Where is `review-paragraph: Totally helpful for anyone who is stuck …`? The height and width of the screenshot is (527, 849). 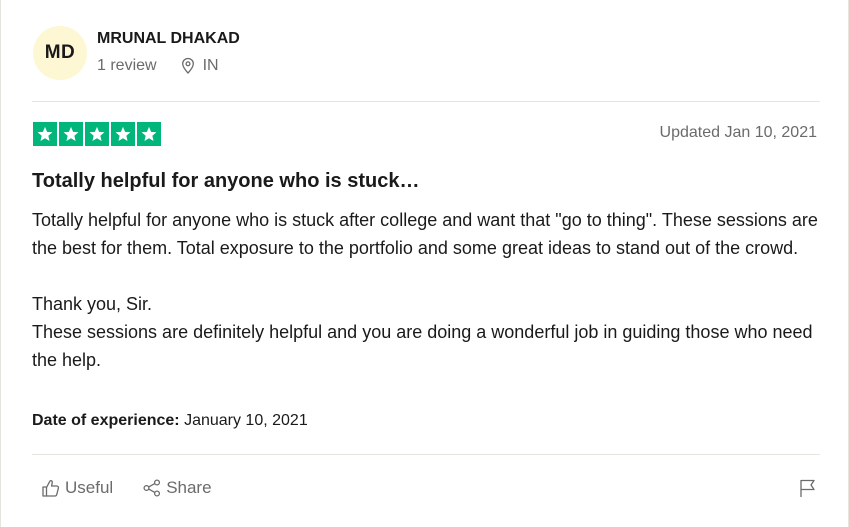
review-paragraph: Totally helpful for anyone who is stuck … is located at coordinates (425, 234).